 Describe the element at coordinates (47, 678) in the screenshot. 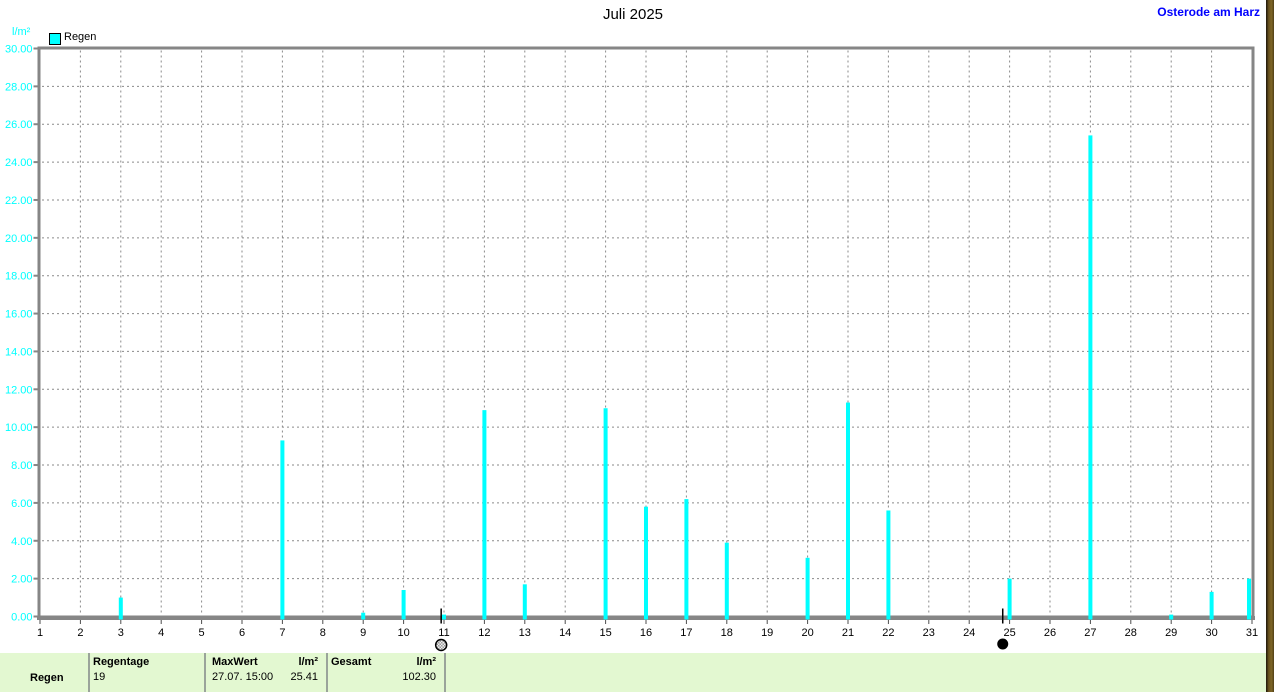

I see `summary-row-label: Regen` at that location.